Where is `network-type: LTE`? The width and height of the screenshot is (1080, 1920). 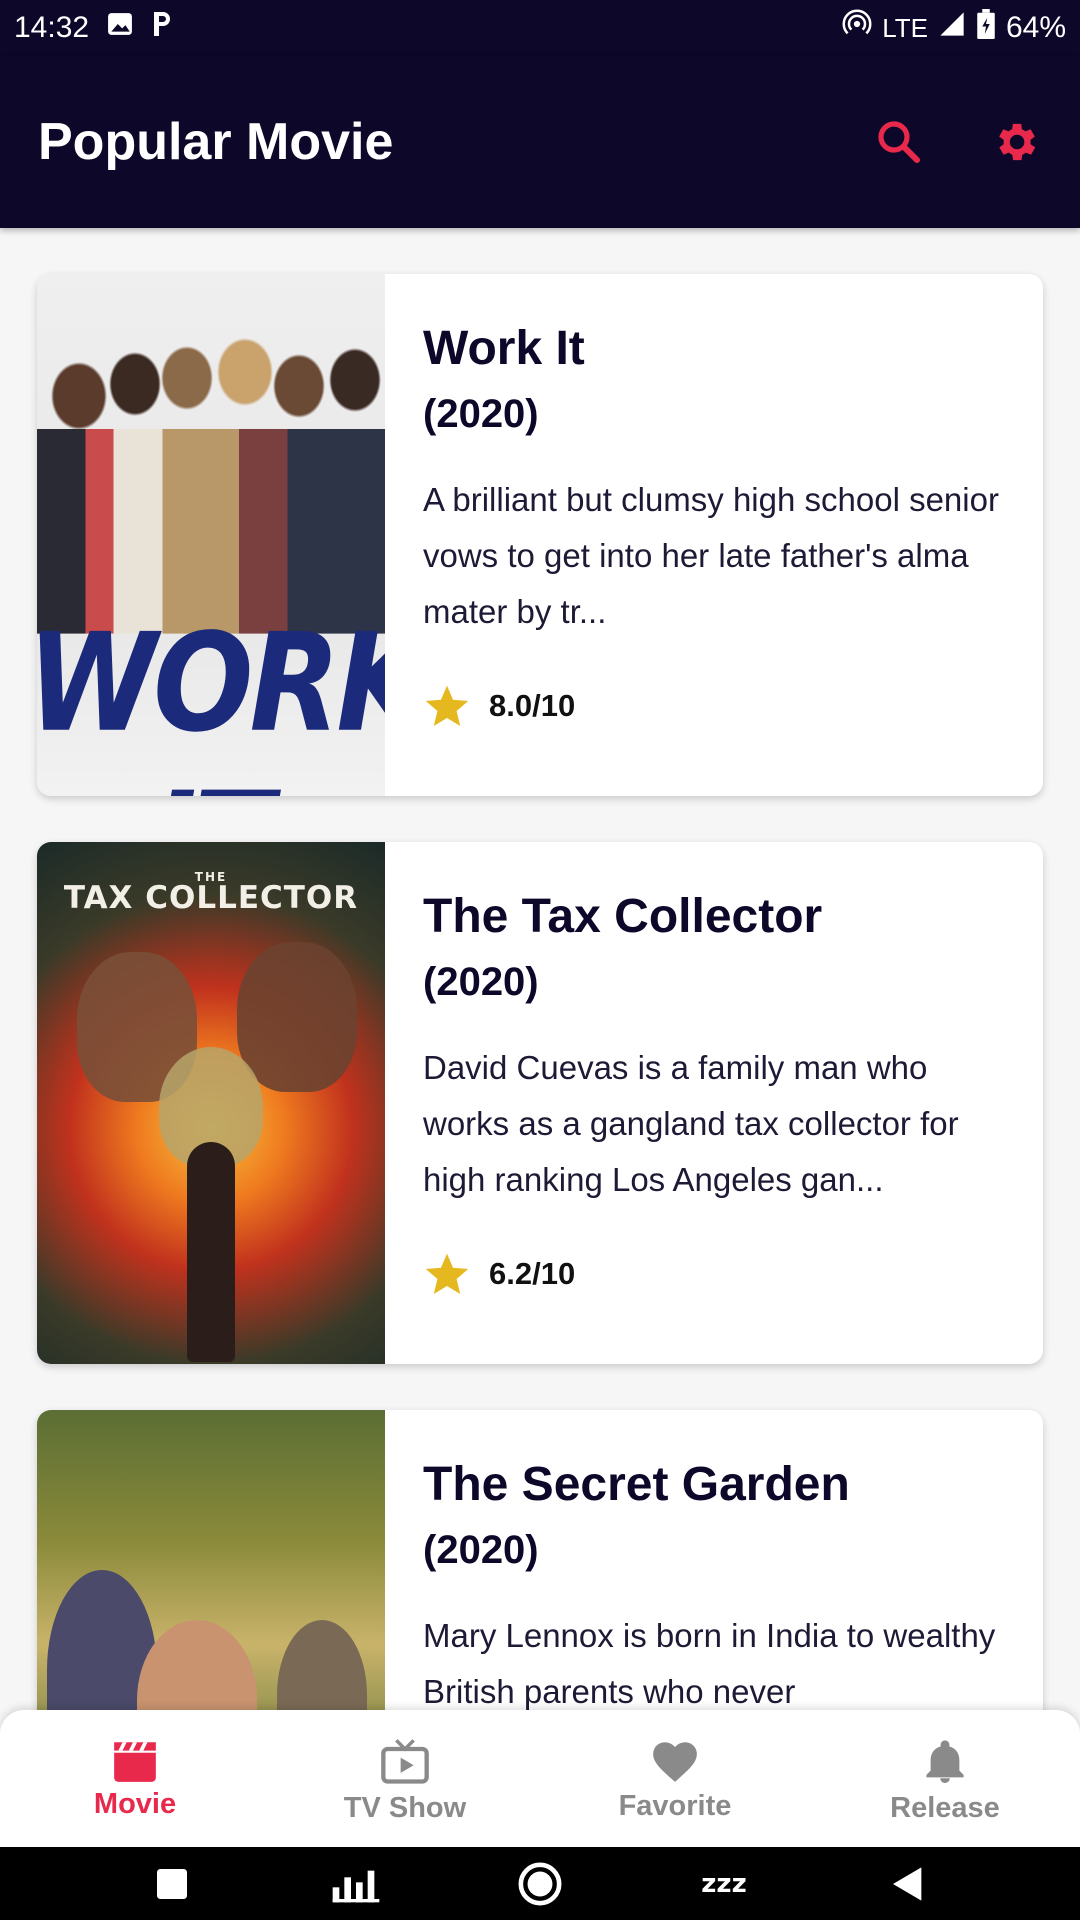
network-type: LTE is located at coordinates (905, 27).